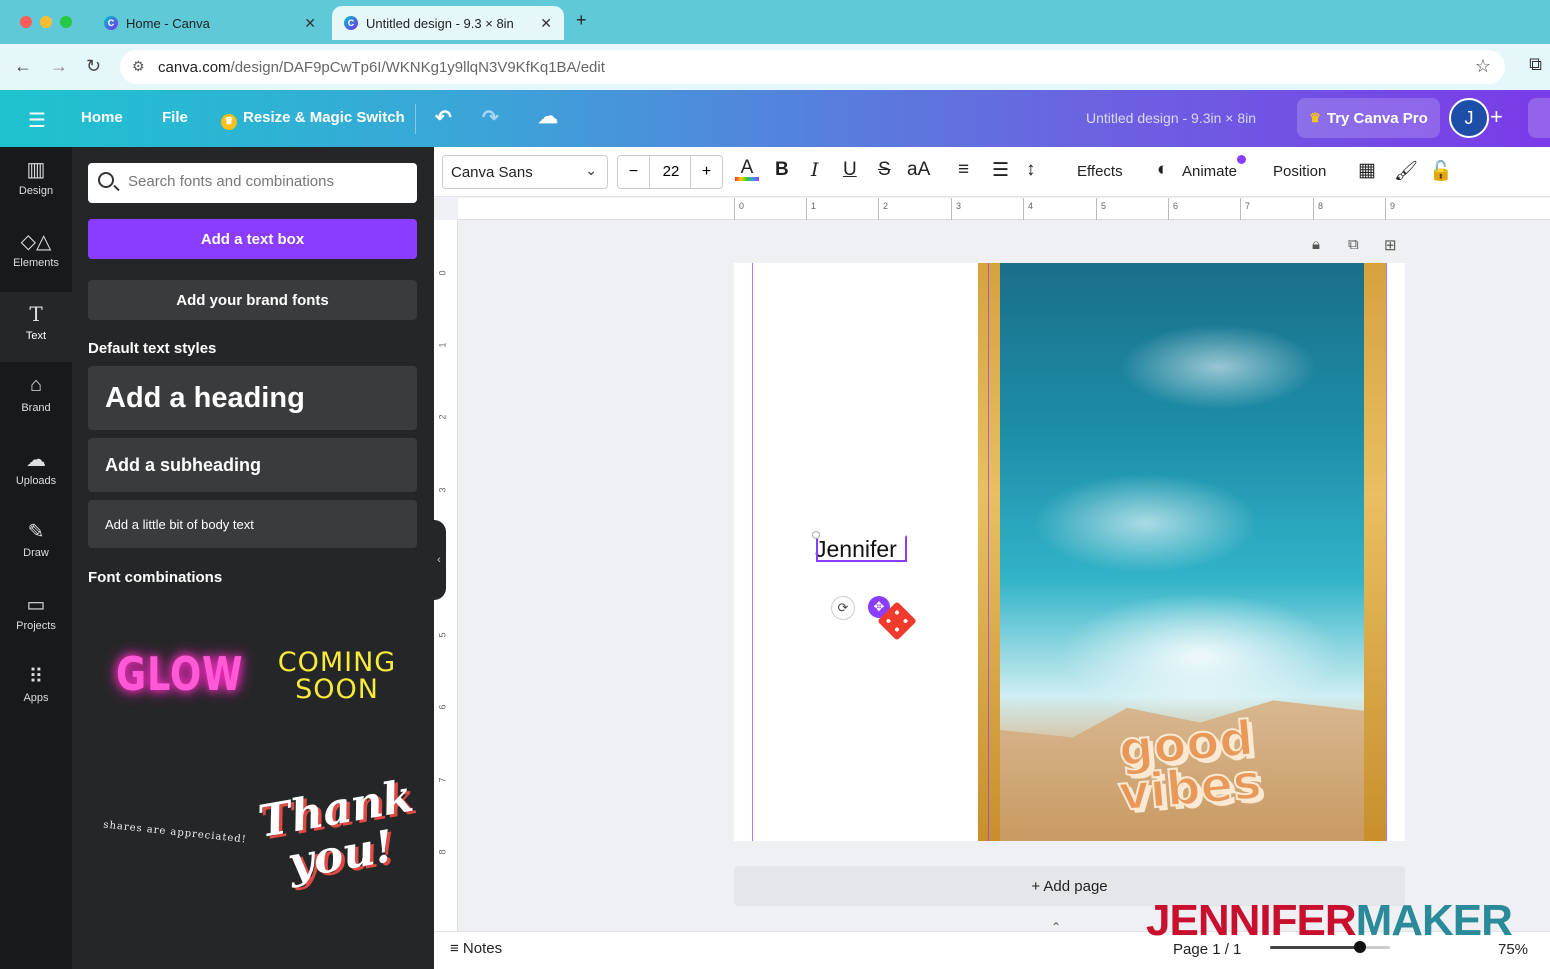  What do you see at coordinates (66, 22) in the screenshot?
I see `zoom-window-icon` at bounding box center [66, 22].